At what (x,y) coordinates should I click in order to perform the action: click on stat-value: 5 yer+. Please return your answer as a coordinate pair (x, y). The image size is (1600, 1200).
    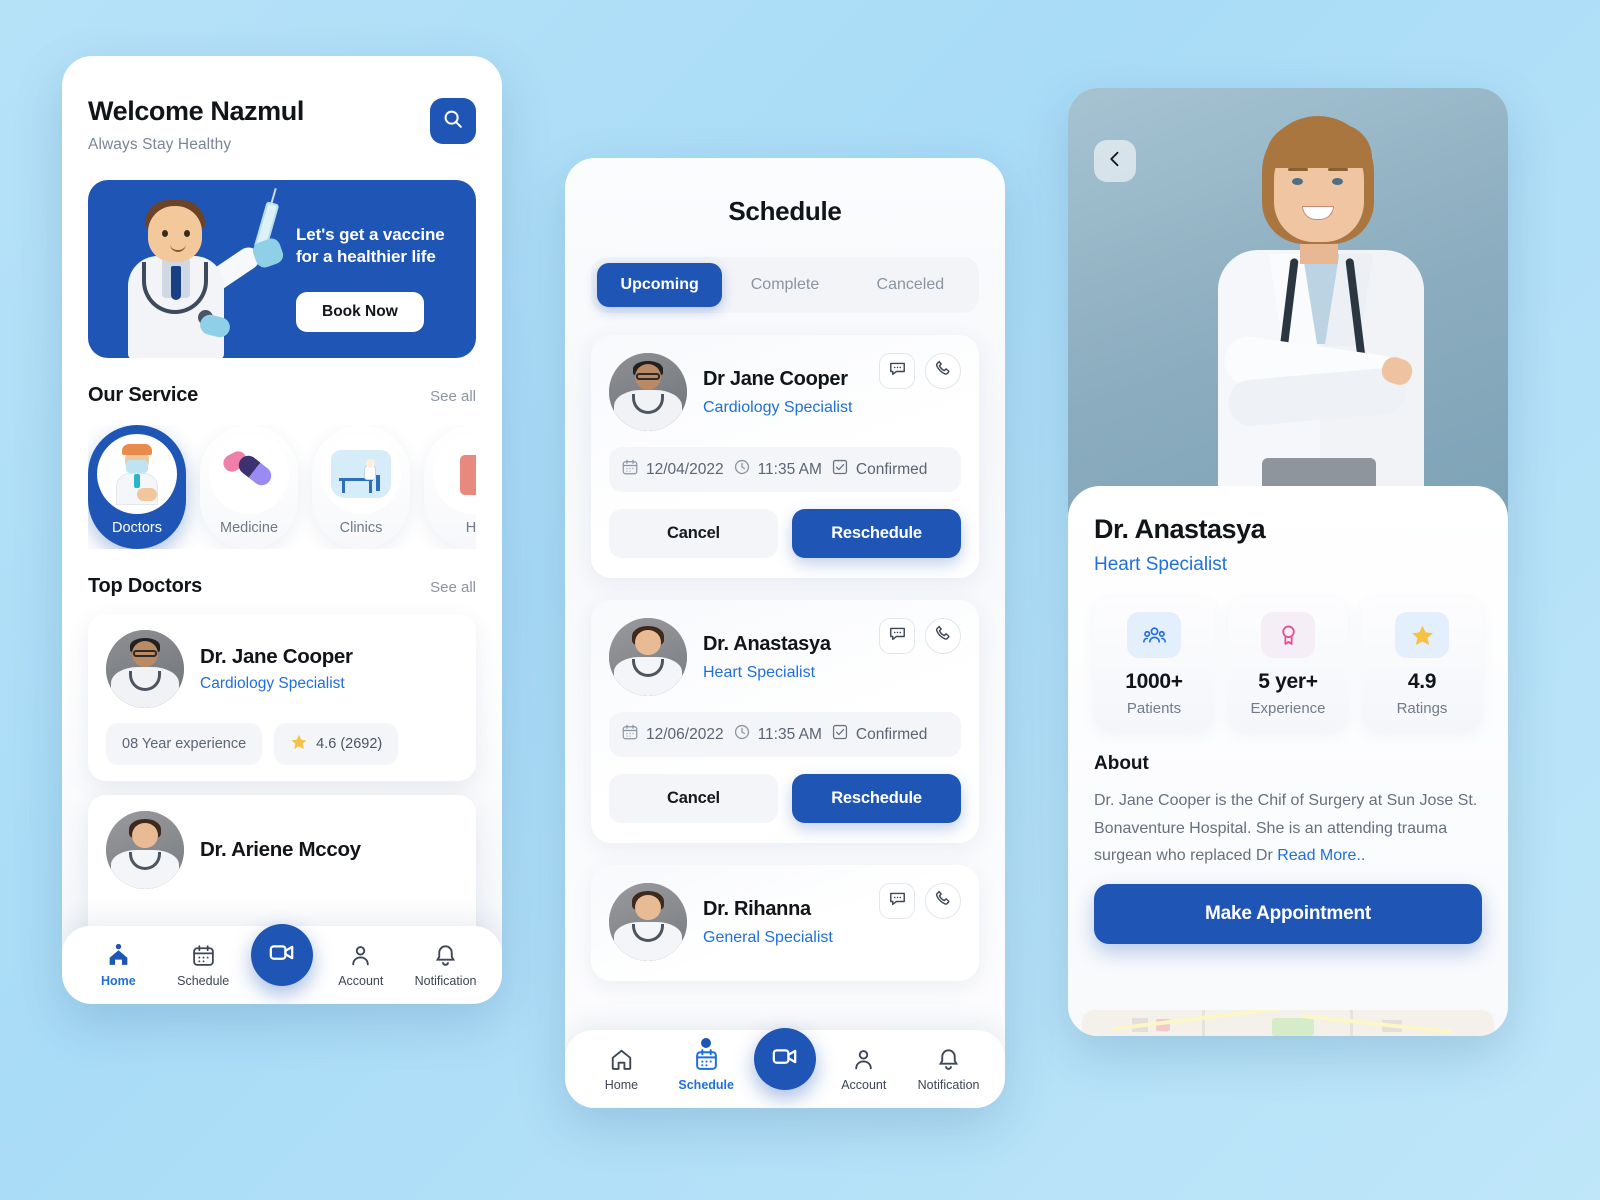
    Looking at the image, I should click on (1288, 681).